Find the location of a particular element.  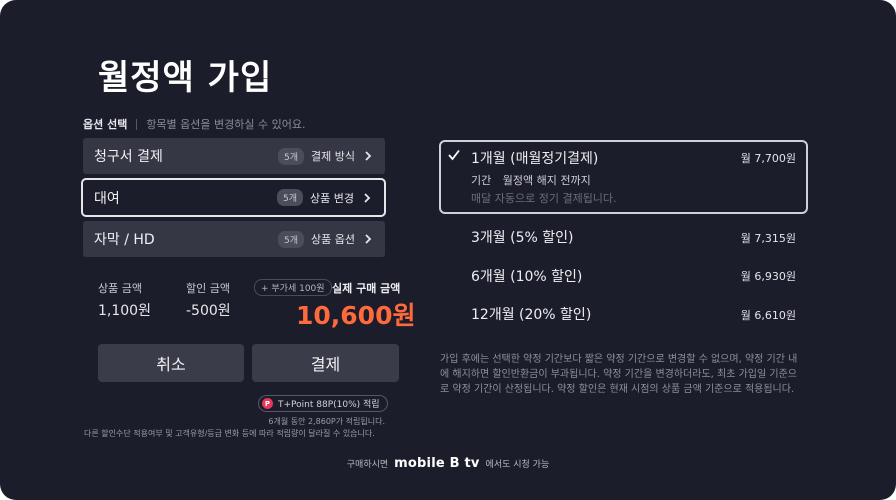

plan-price-3m: 월 7,315원 is located at coordinates (768, 238).